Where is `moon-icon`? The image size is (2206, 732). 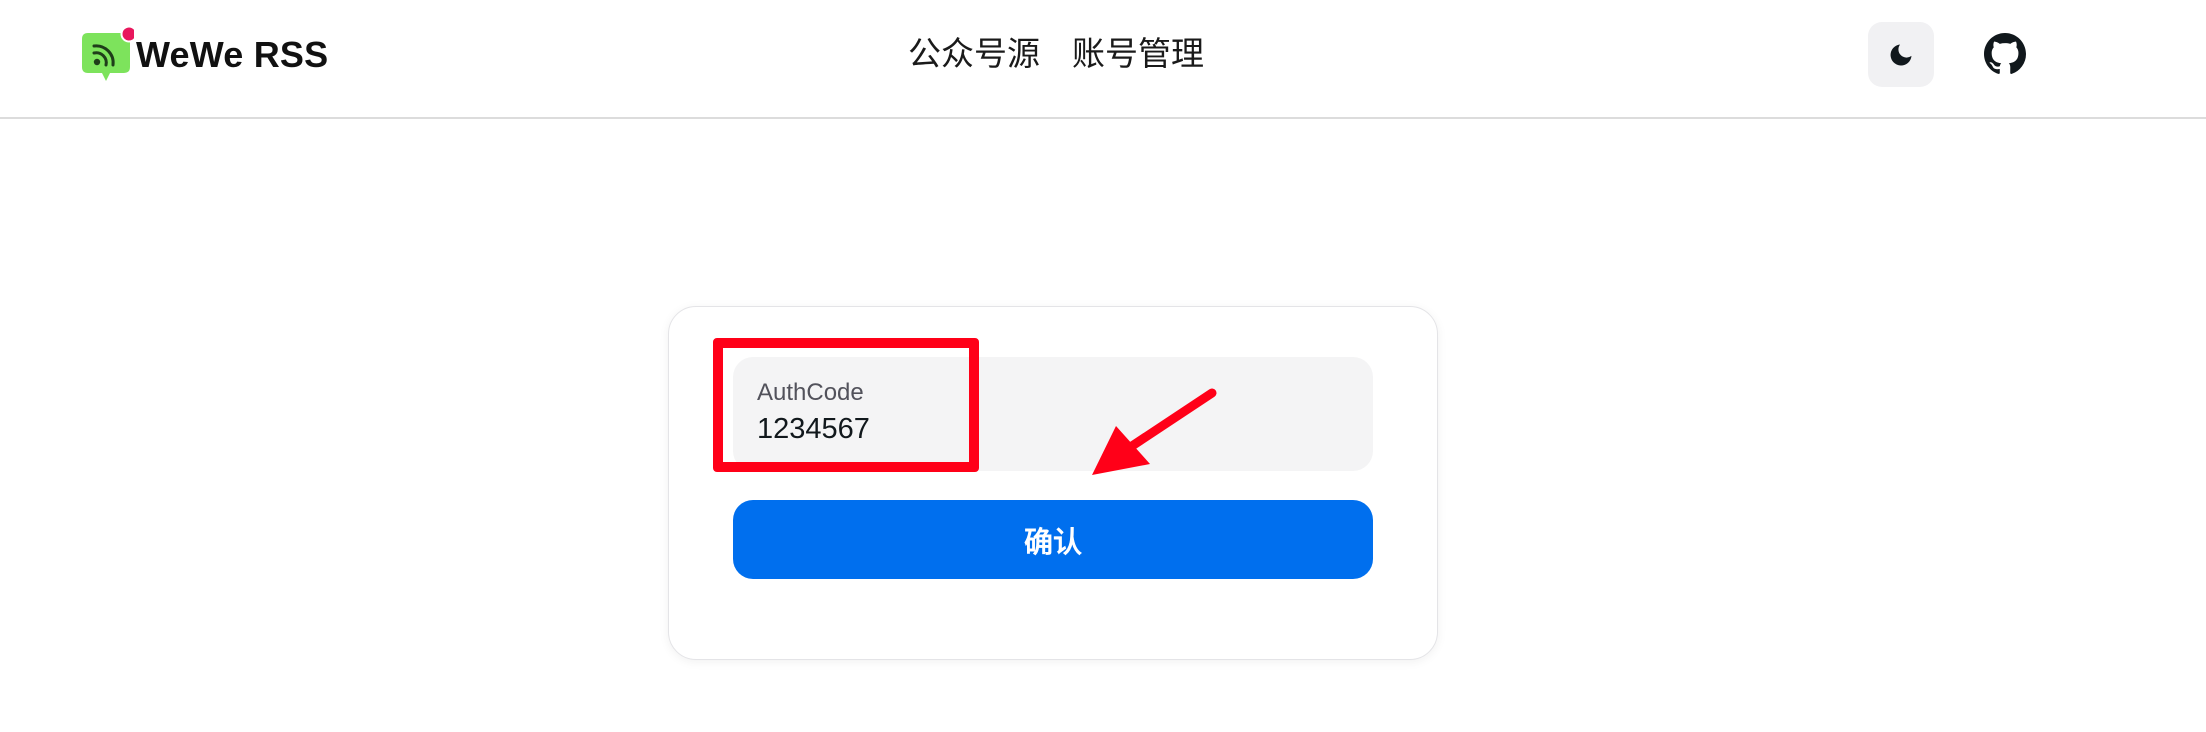
moon-icon is located at coordinates (1901, 54).